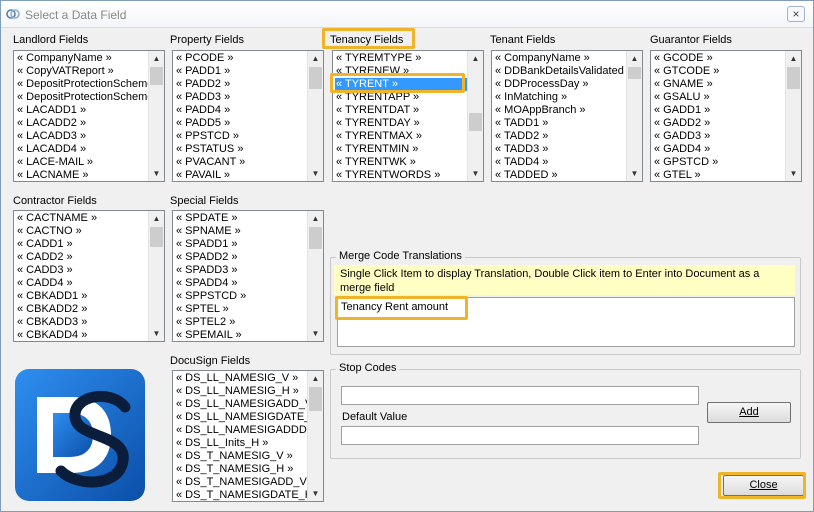 The image size is (814, 512). What do you see at coordinates (719, 175) in the screenshot?
I see `list-item: « GTEL »` at bounding box center [719, 175].